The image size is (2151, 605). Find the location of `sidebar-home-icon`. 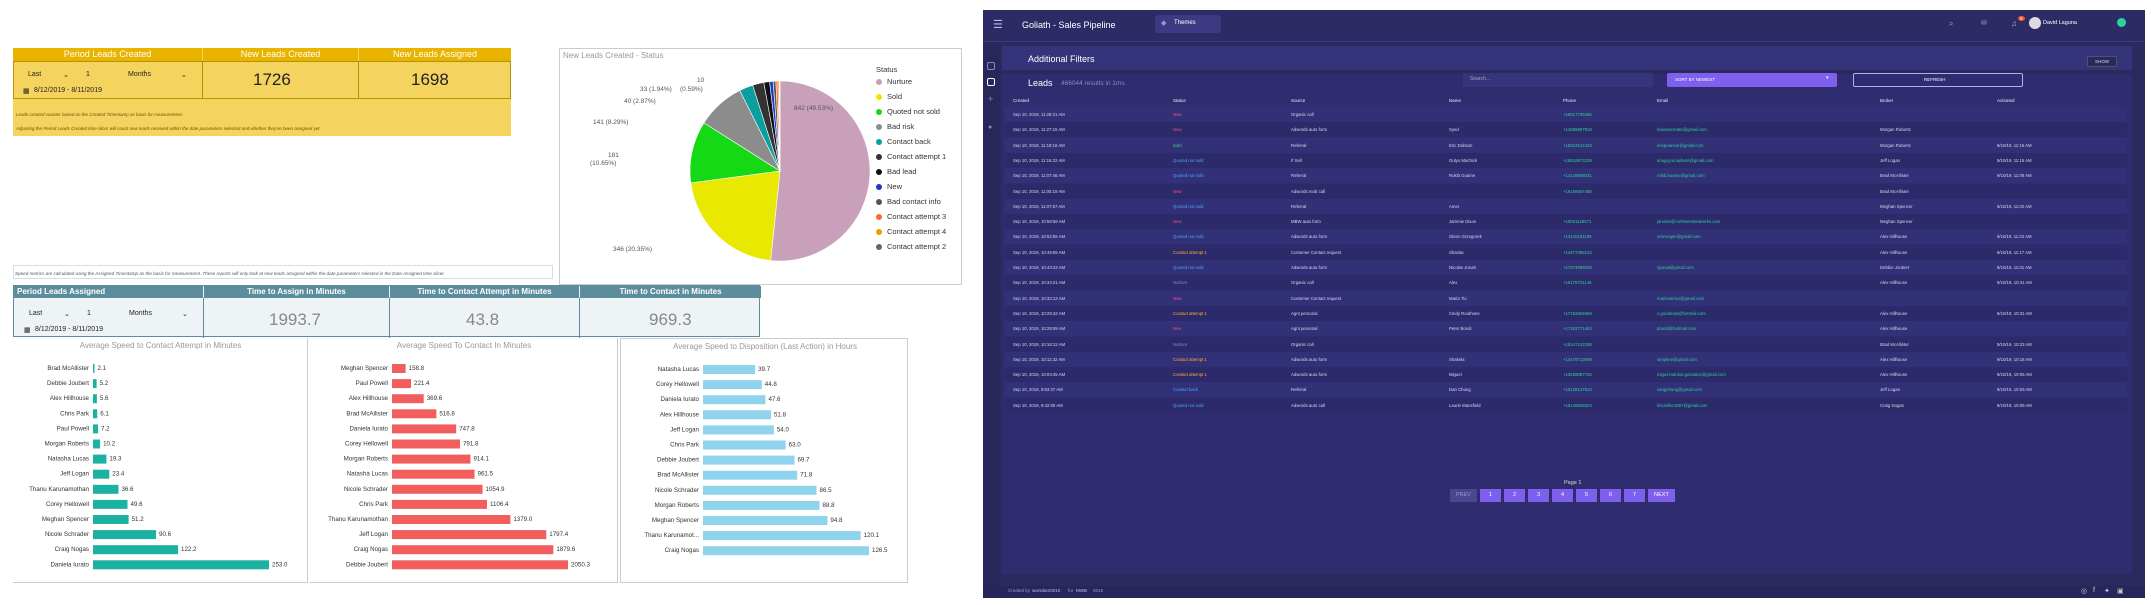

sidebar-home-icon is located at coordinates (991, 66).